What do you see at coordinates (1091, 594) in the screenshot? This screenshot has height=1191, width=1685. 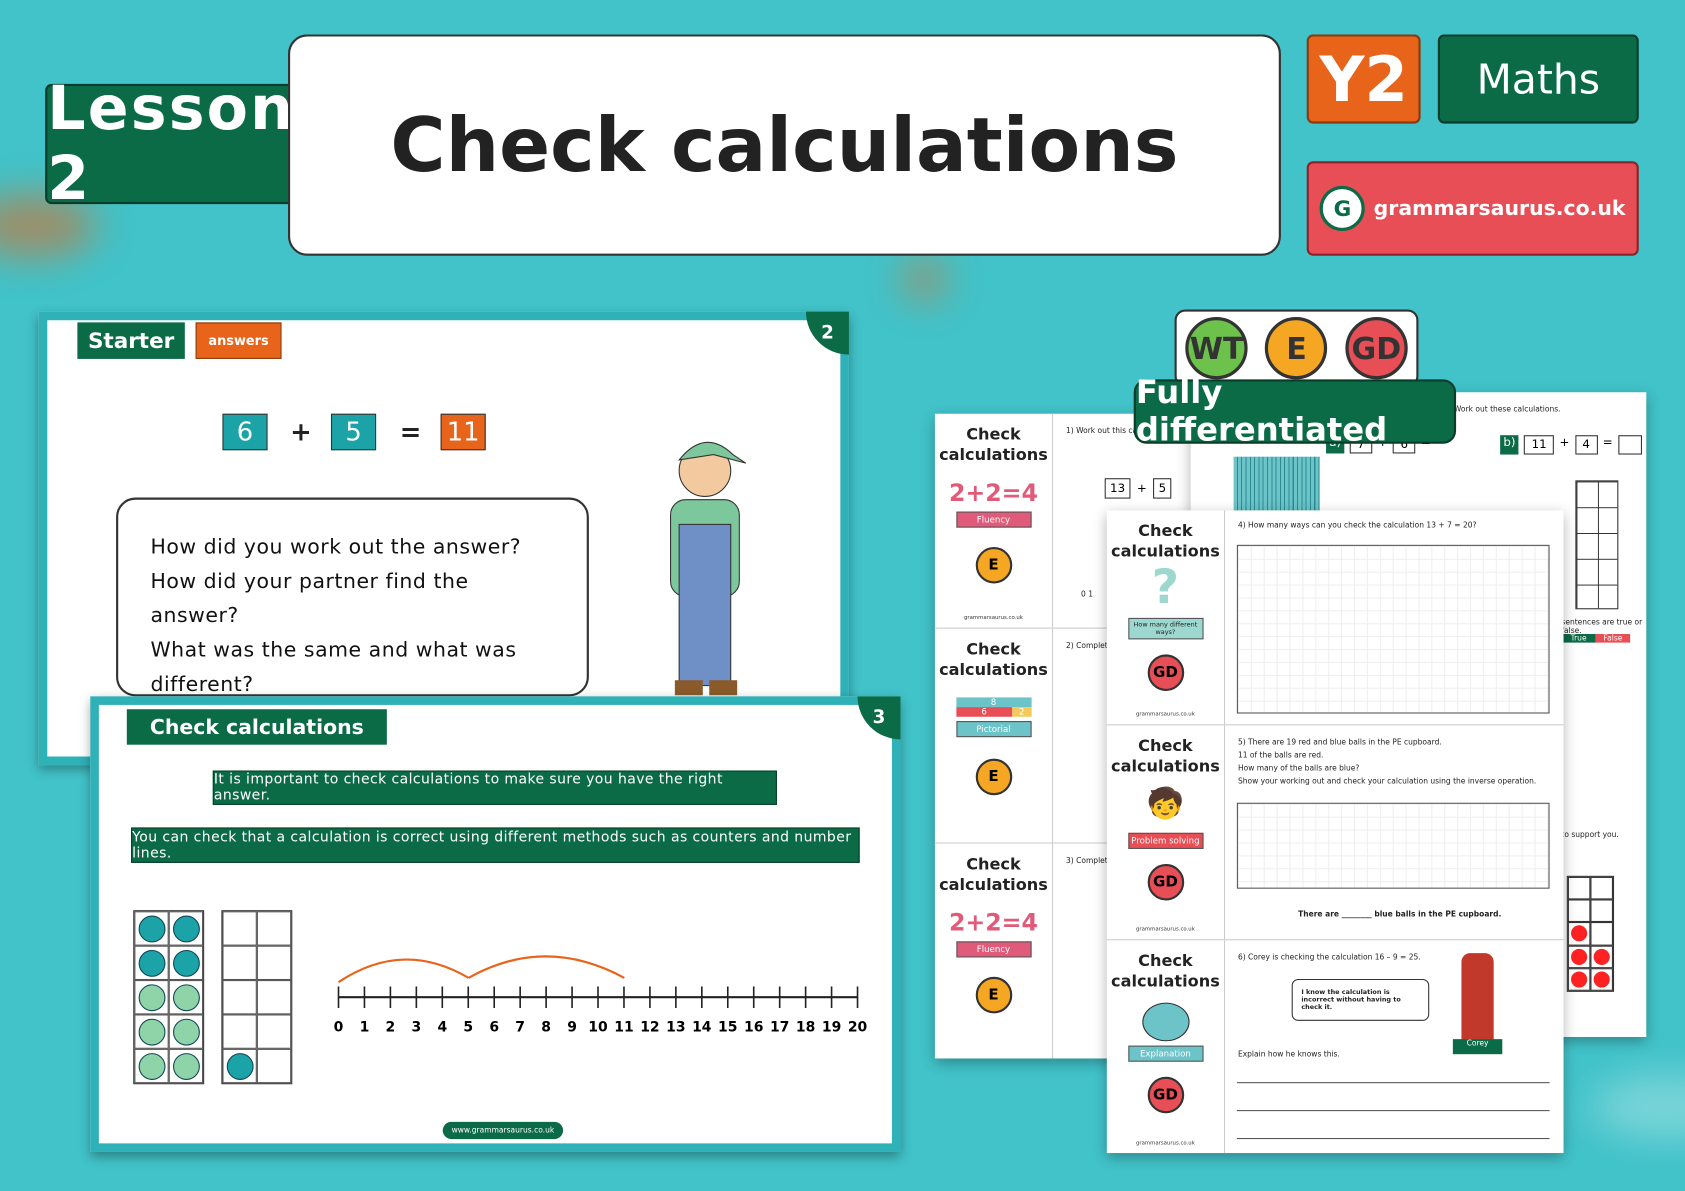 I see `tick: 1` at bounding box center [1091, 594].